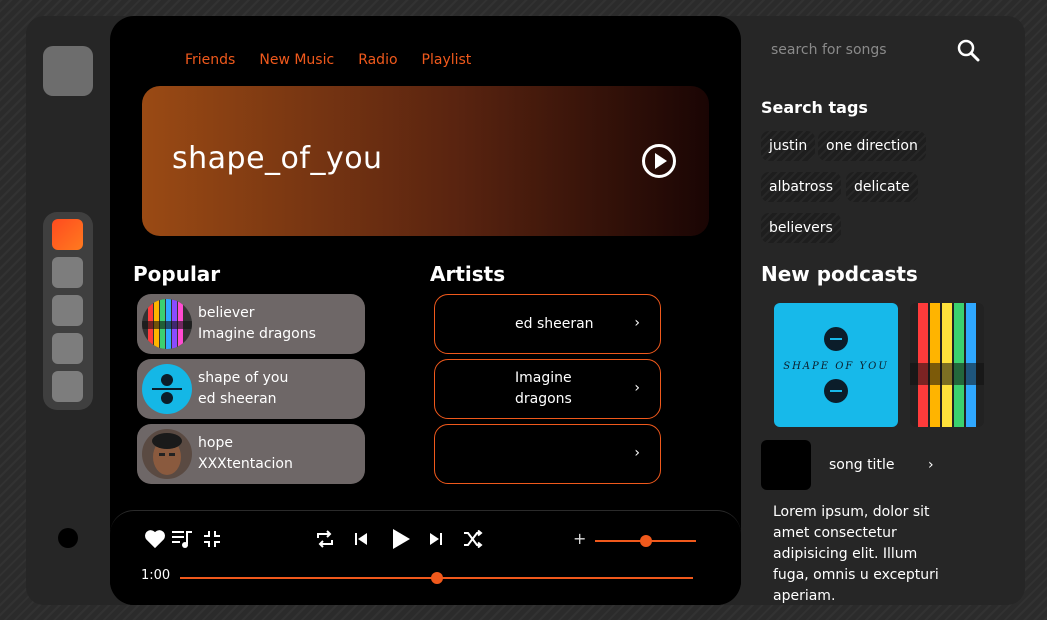  What do you see at coordinates (277, 158) in the screenshot?
I see `featured-title: shape_of_you` at bounding box center [277, 158].